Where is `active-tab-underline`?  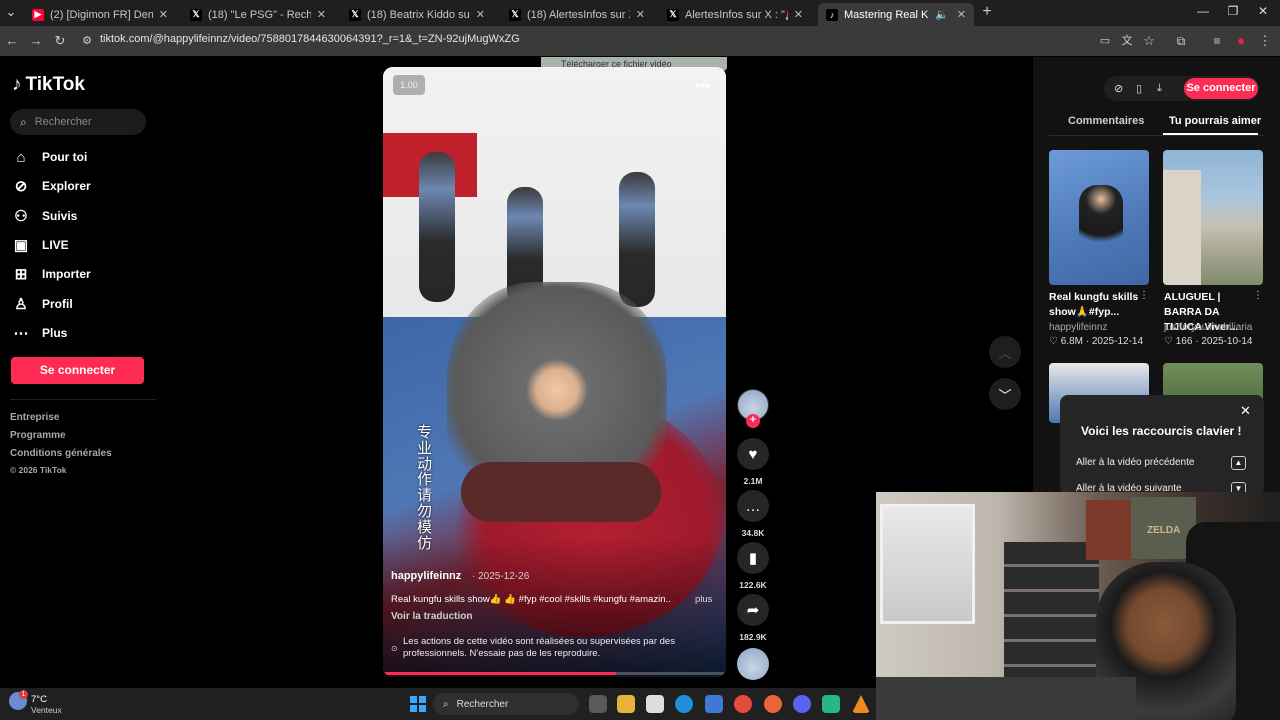
active-tab-underline is located at coordinates (1210, 134).